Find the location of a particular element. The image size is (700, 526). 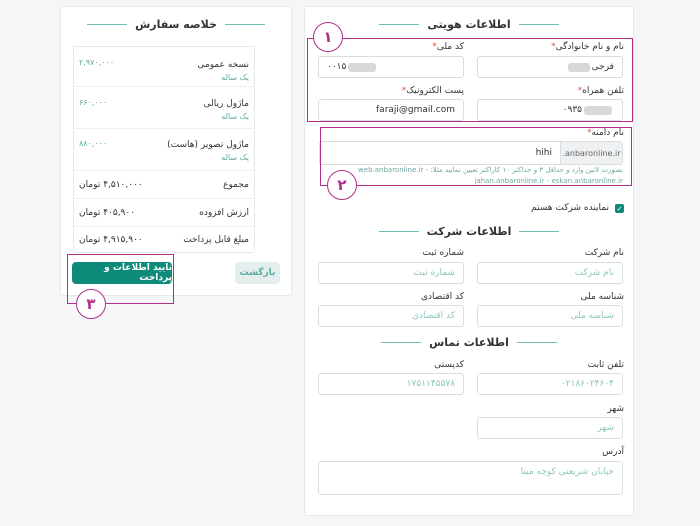

company-rep-checkbox: ✓ is located at coordinates (619, 208).